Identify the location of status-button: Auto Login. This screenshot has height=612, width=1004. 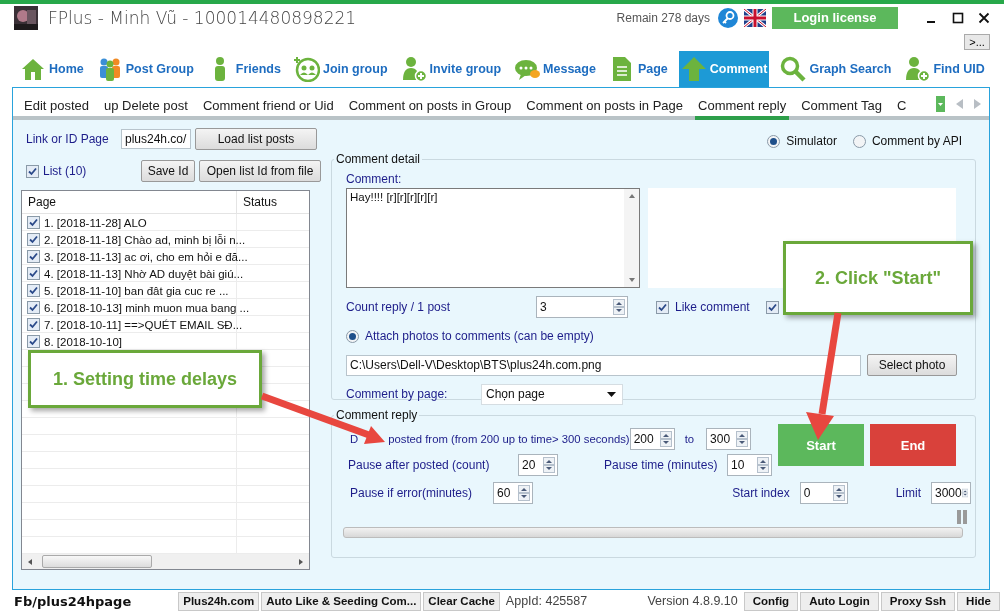
(839, 601).